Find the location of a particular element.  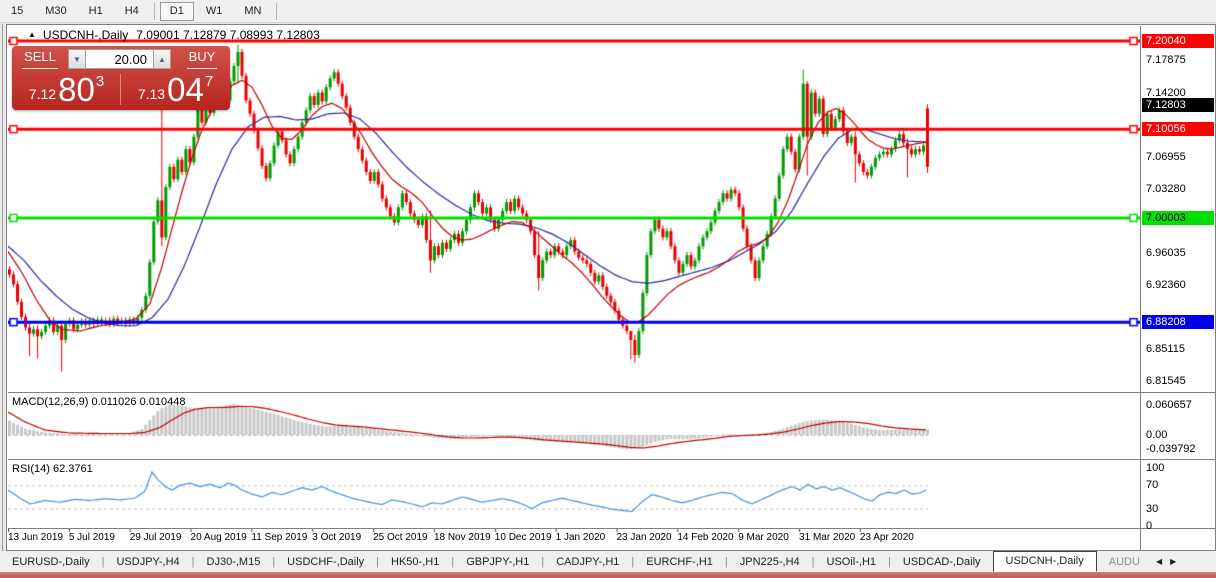

date-axis-label: 23 Jan 2020 is located at coordinates (644, 537).